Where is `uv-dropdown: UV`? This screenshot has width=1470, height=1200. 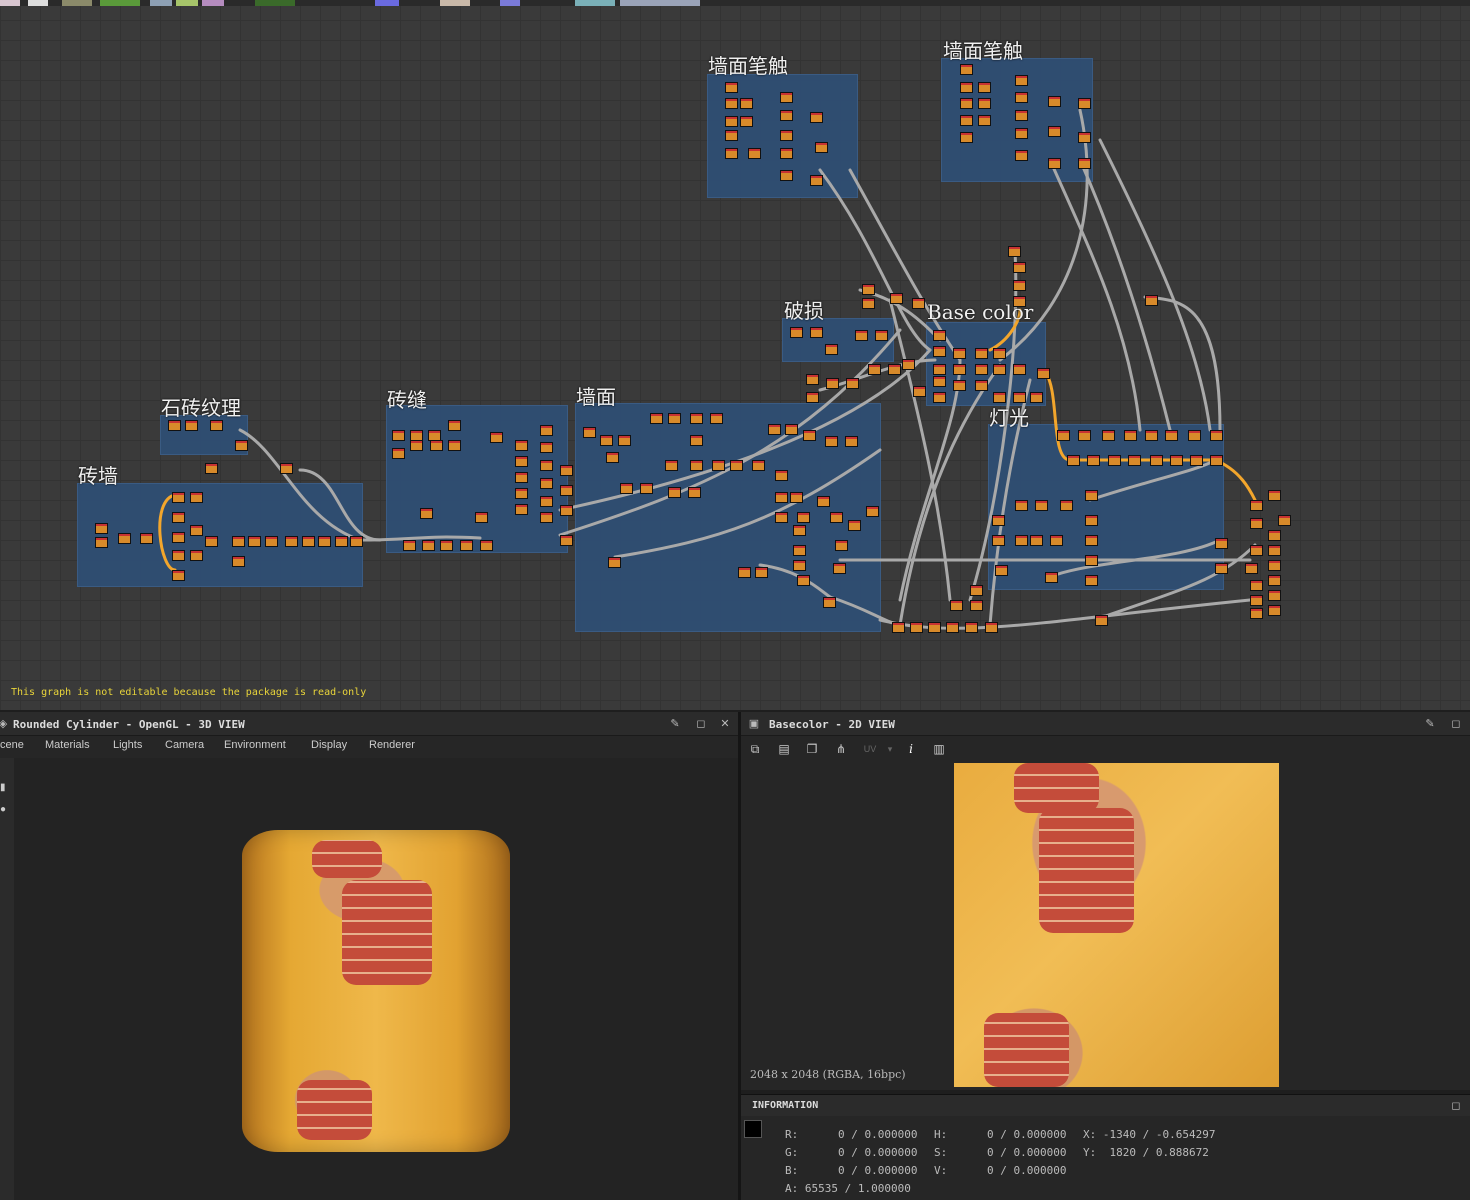 uv-dropdown: UV is located at coordinates (870, 749).